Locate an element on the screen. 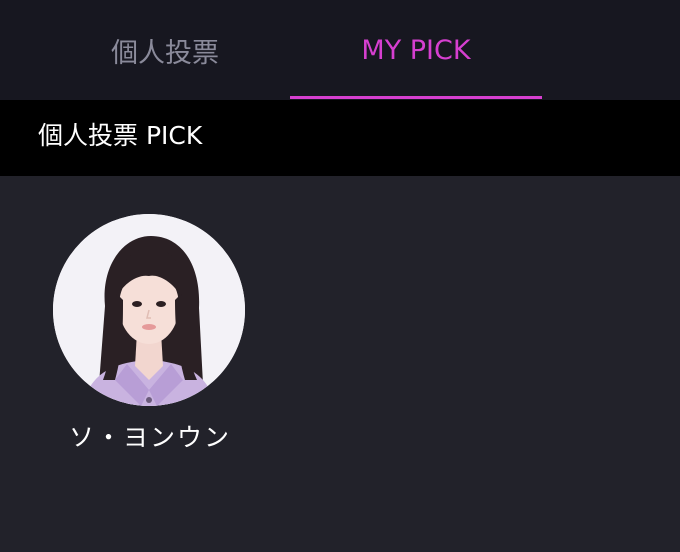 Image resolution: width=680 pixels, height=552 pixels. tab-individual-vote: 個人投票 is located at coordinates (165, 50).